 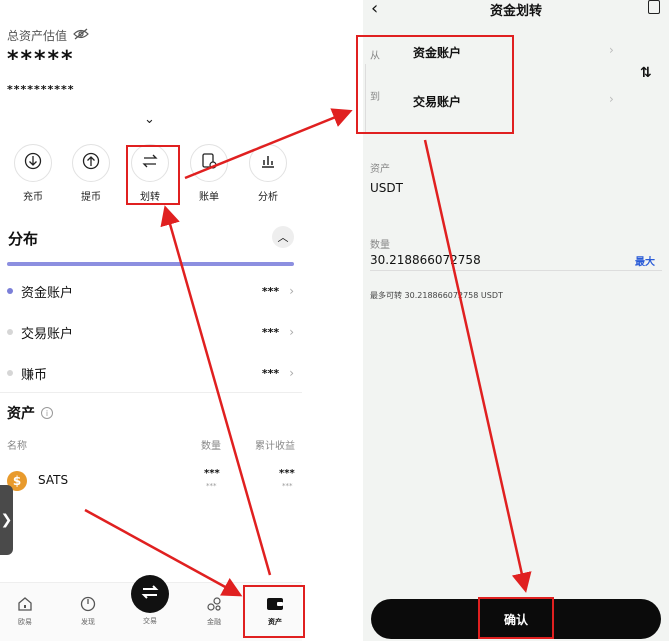 What do you see at coordinates (283, 237) in the screenshot?
I see `chevron-up-icon: ︿` at bounding box center [283, 237].